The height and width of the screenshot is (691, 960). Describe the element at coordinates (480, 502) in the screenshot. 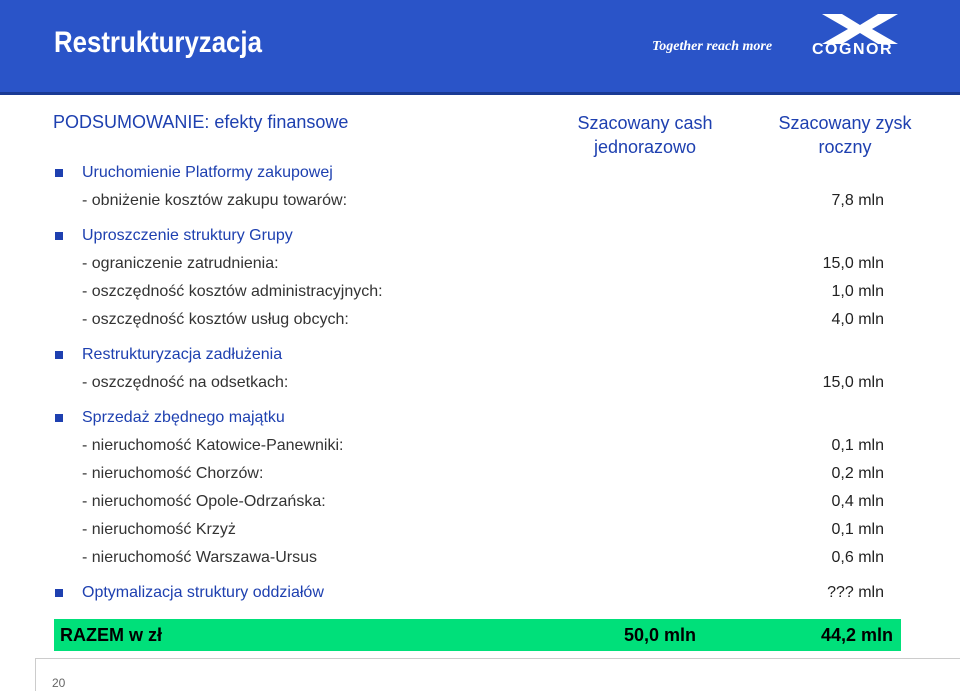

I see `item-row: - nieruchomość Opole-Odrzańska: 0,4 mln` at that location.